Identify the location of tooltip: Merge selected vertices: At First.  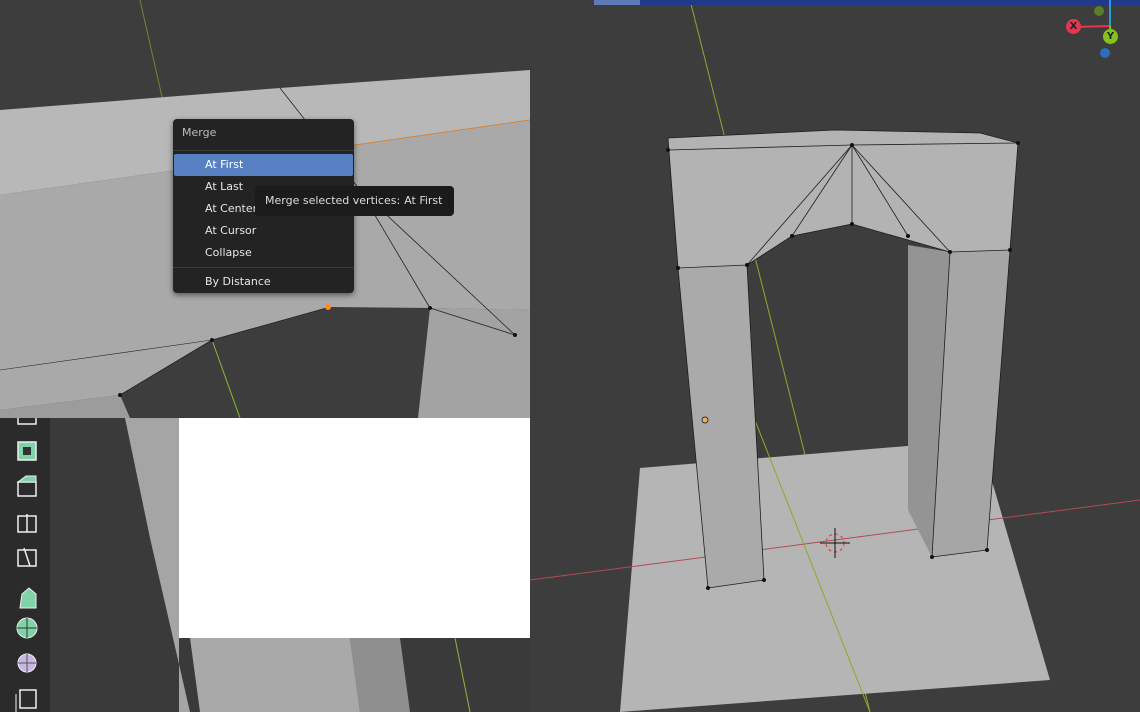
(355, 201).